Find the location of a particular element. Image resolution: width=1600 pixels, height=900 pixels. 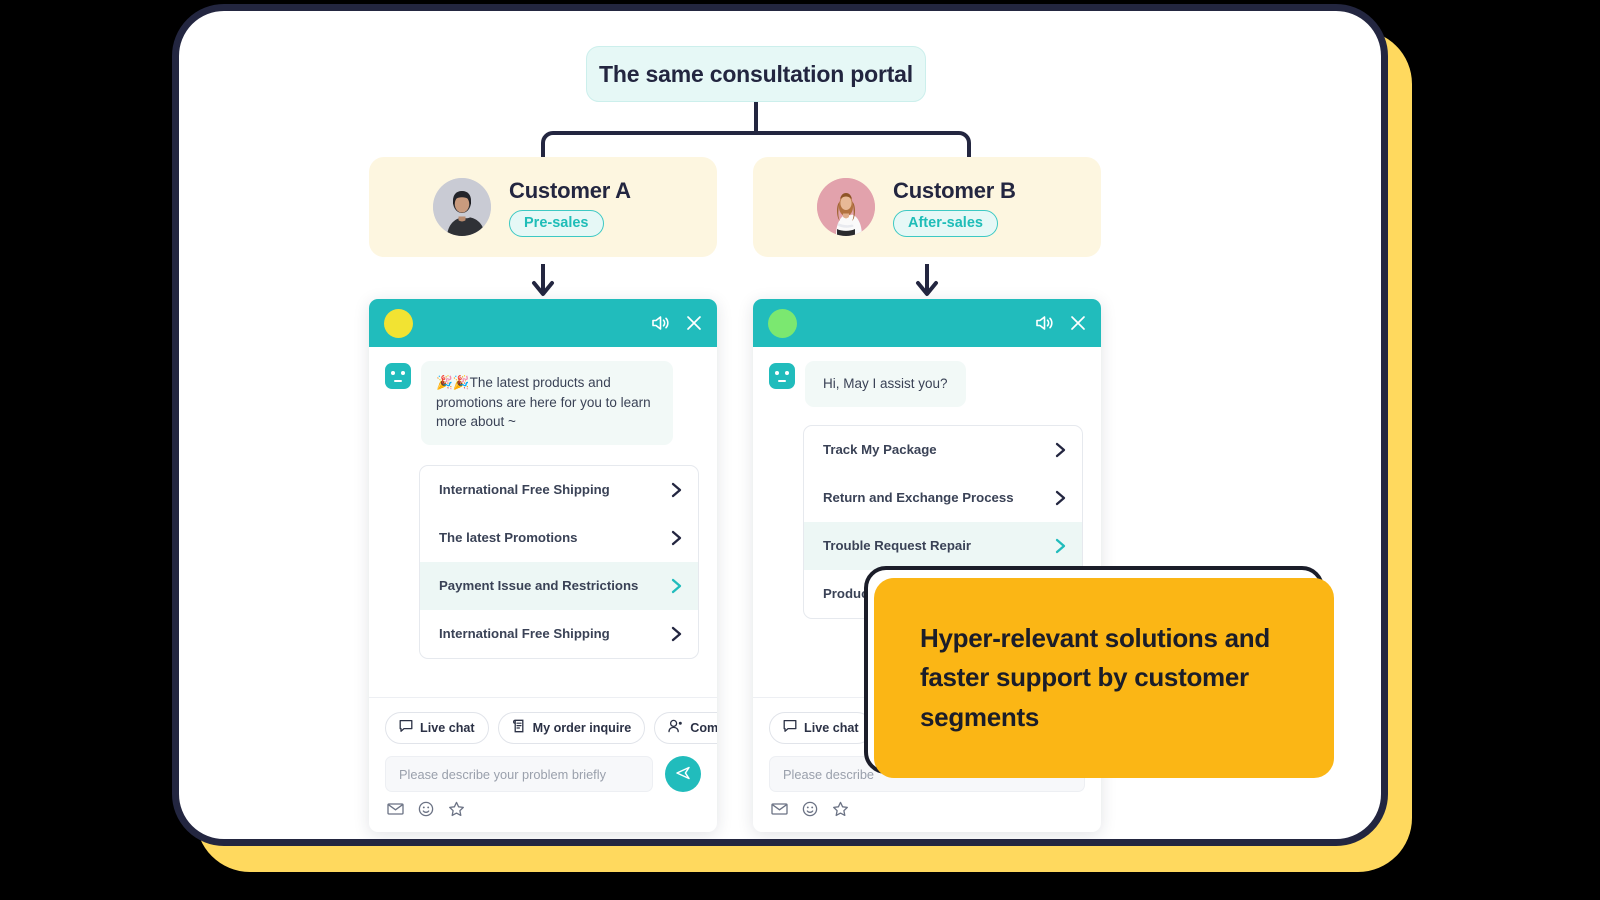

chat-a-menu-item-1: International Free Shipping is located at coordinates (559, 490).